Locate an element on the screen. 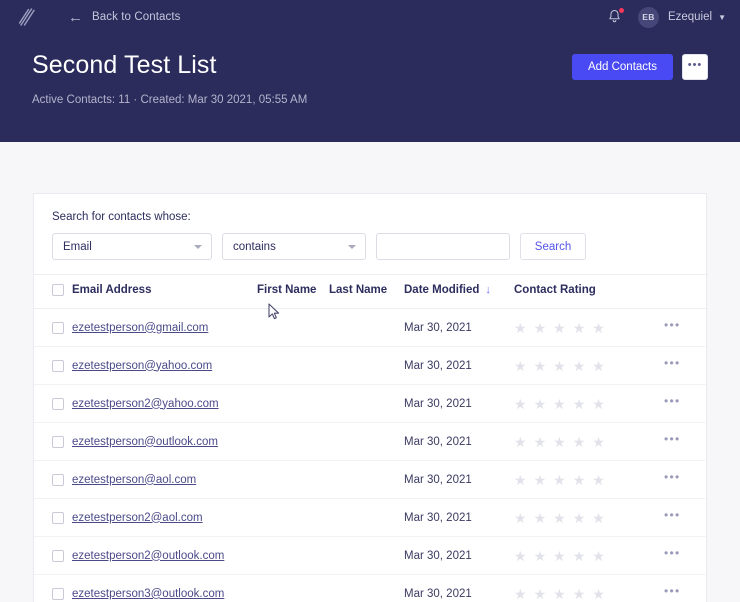  contact-email-link: ezetestperson2@yahoo.com is located at coordinates (145, 404).